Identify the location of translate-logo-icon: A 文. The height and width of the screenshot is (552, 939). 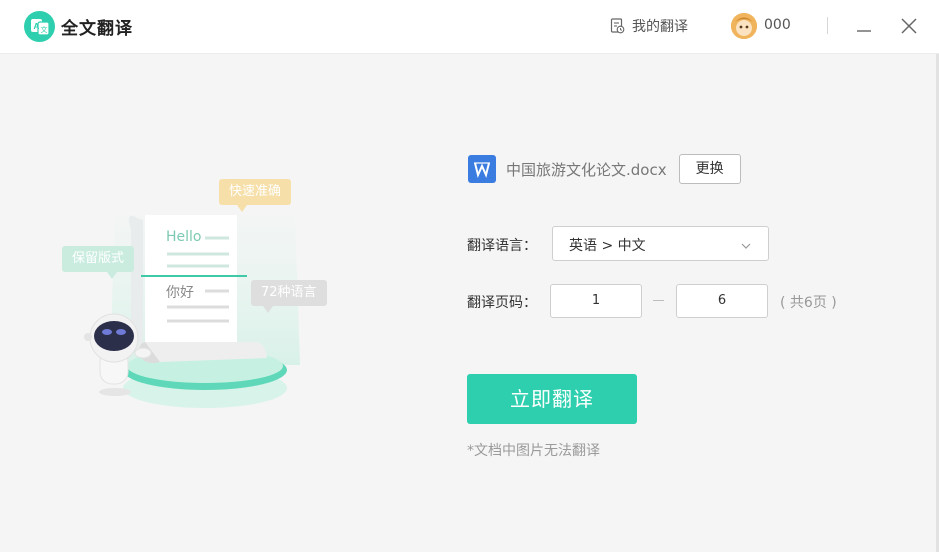
(39, 26).